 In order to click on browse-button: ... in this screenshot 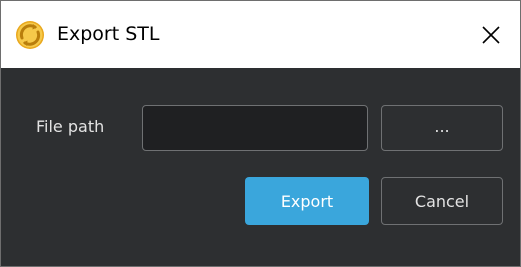, I will do `click(442, 128)`.